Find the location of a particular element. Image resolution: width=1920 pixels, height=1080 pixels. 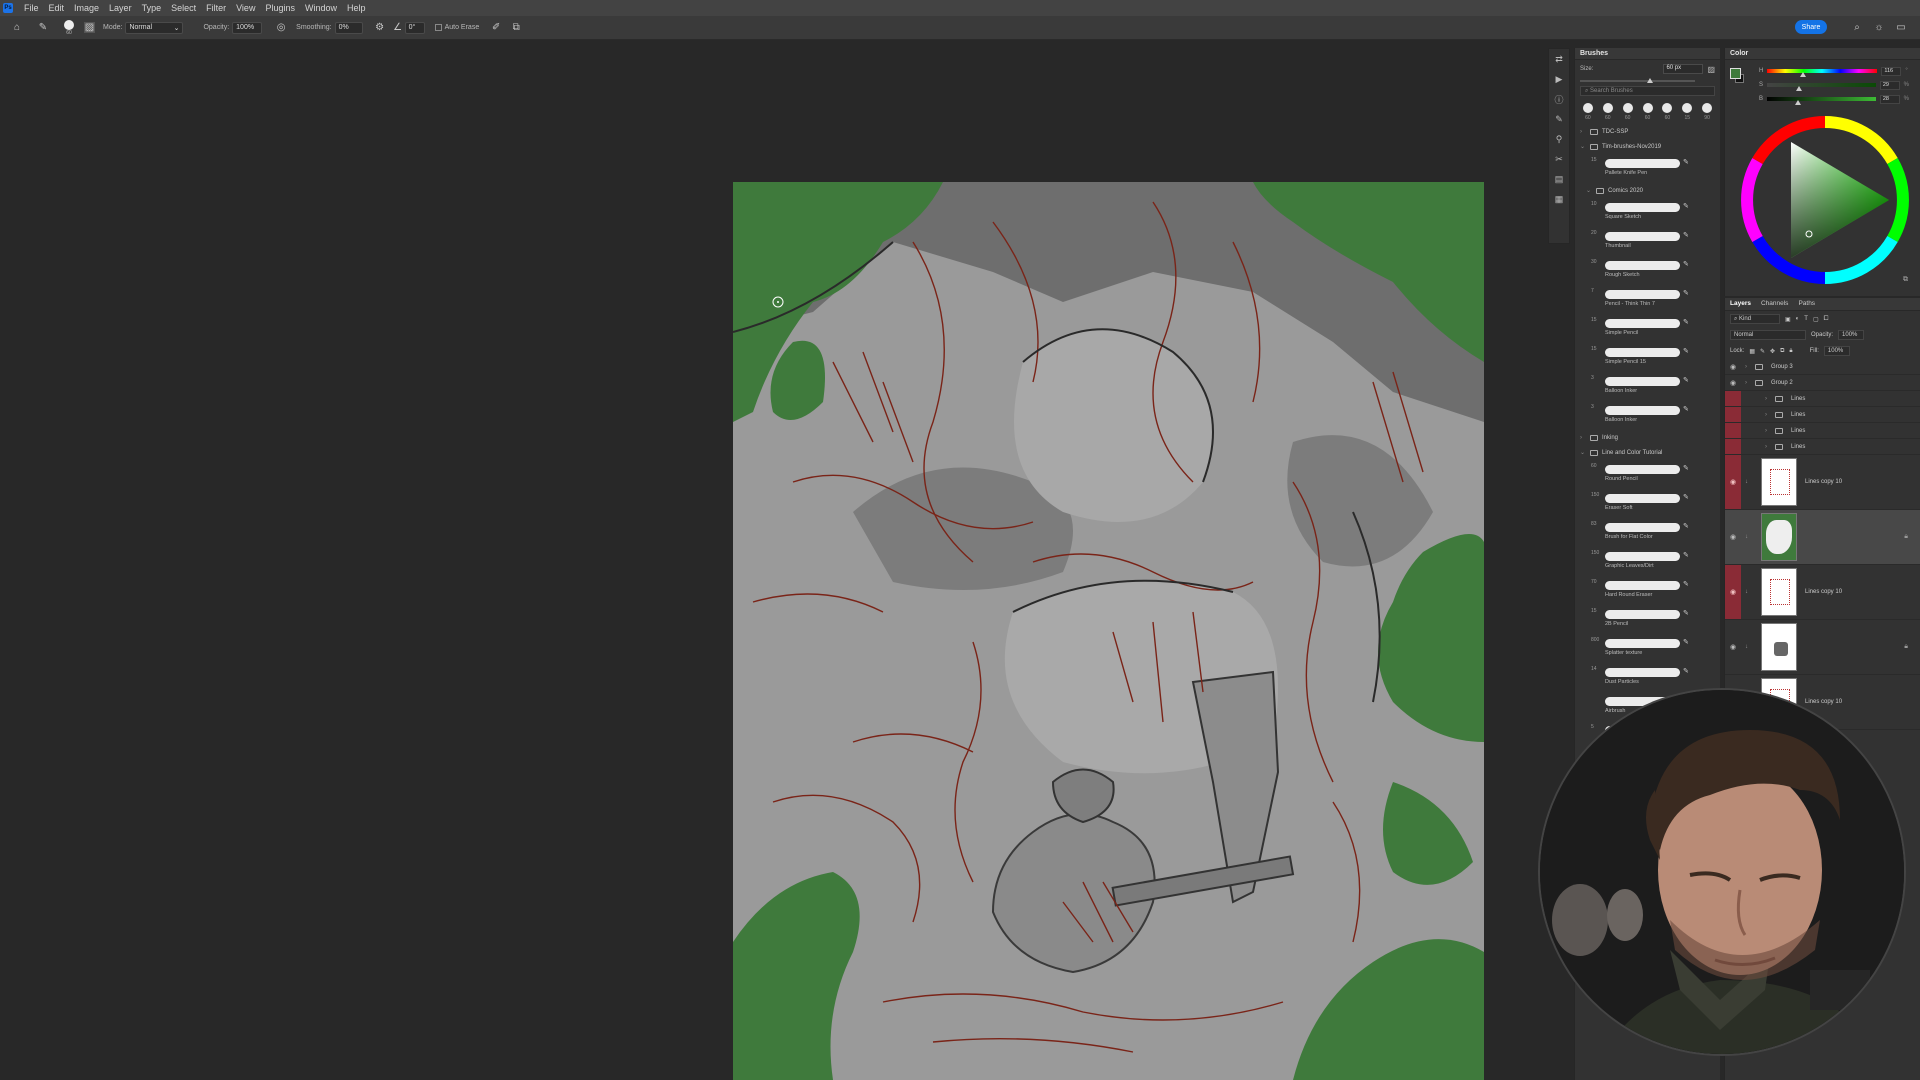

tool-presets-icon: ✂ is located at coordinates (1559, 159).